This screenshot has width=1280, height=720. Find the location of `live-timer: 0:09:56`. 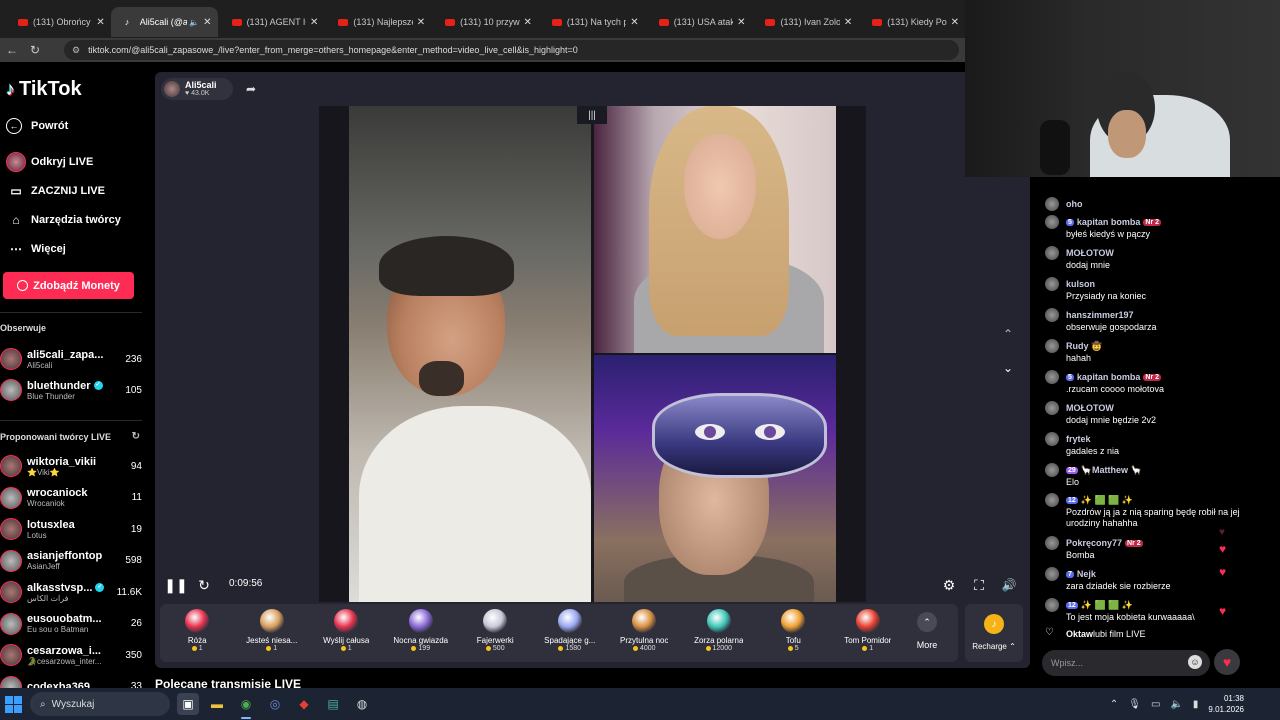

live-timer: 0:09:56 is located at coordinates (246, 583).